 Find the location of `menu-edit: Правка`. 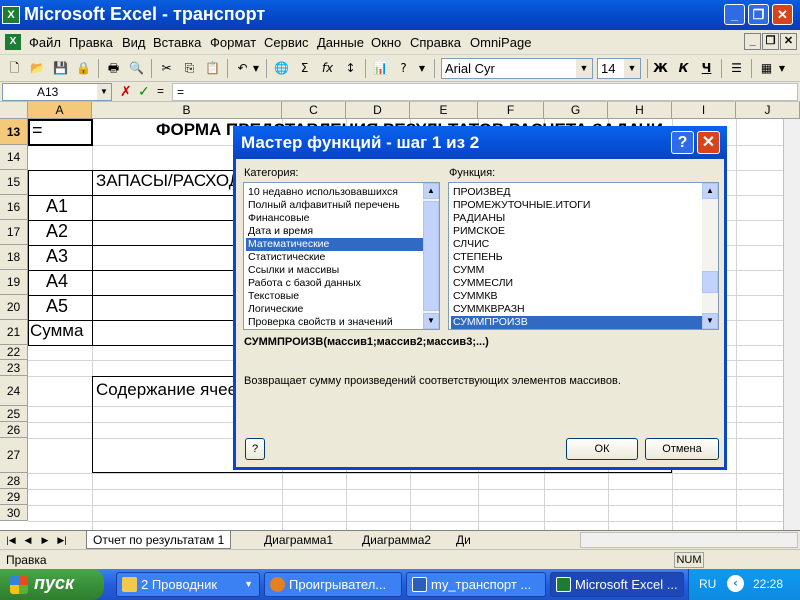

menu-edit: Правка is located at coordinates (91, 42).